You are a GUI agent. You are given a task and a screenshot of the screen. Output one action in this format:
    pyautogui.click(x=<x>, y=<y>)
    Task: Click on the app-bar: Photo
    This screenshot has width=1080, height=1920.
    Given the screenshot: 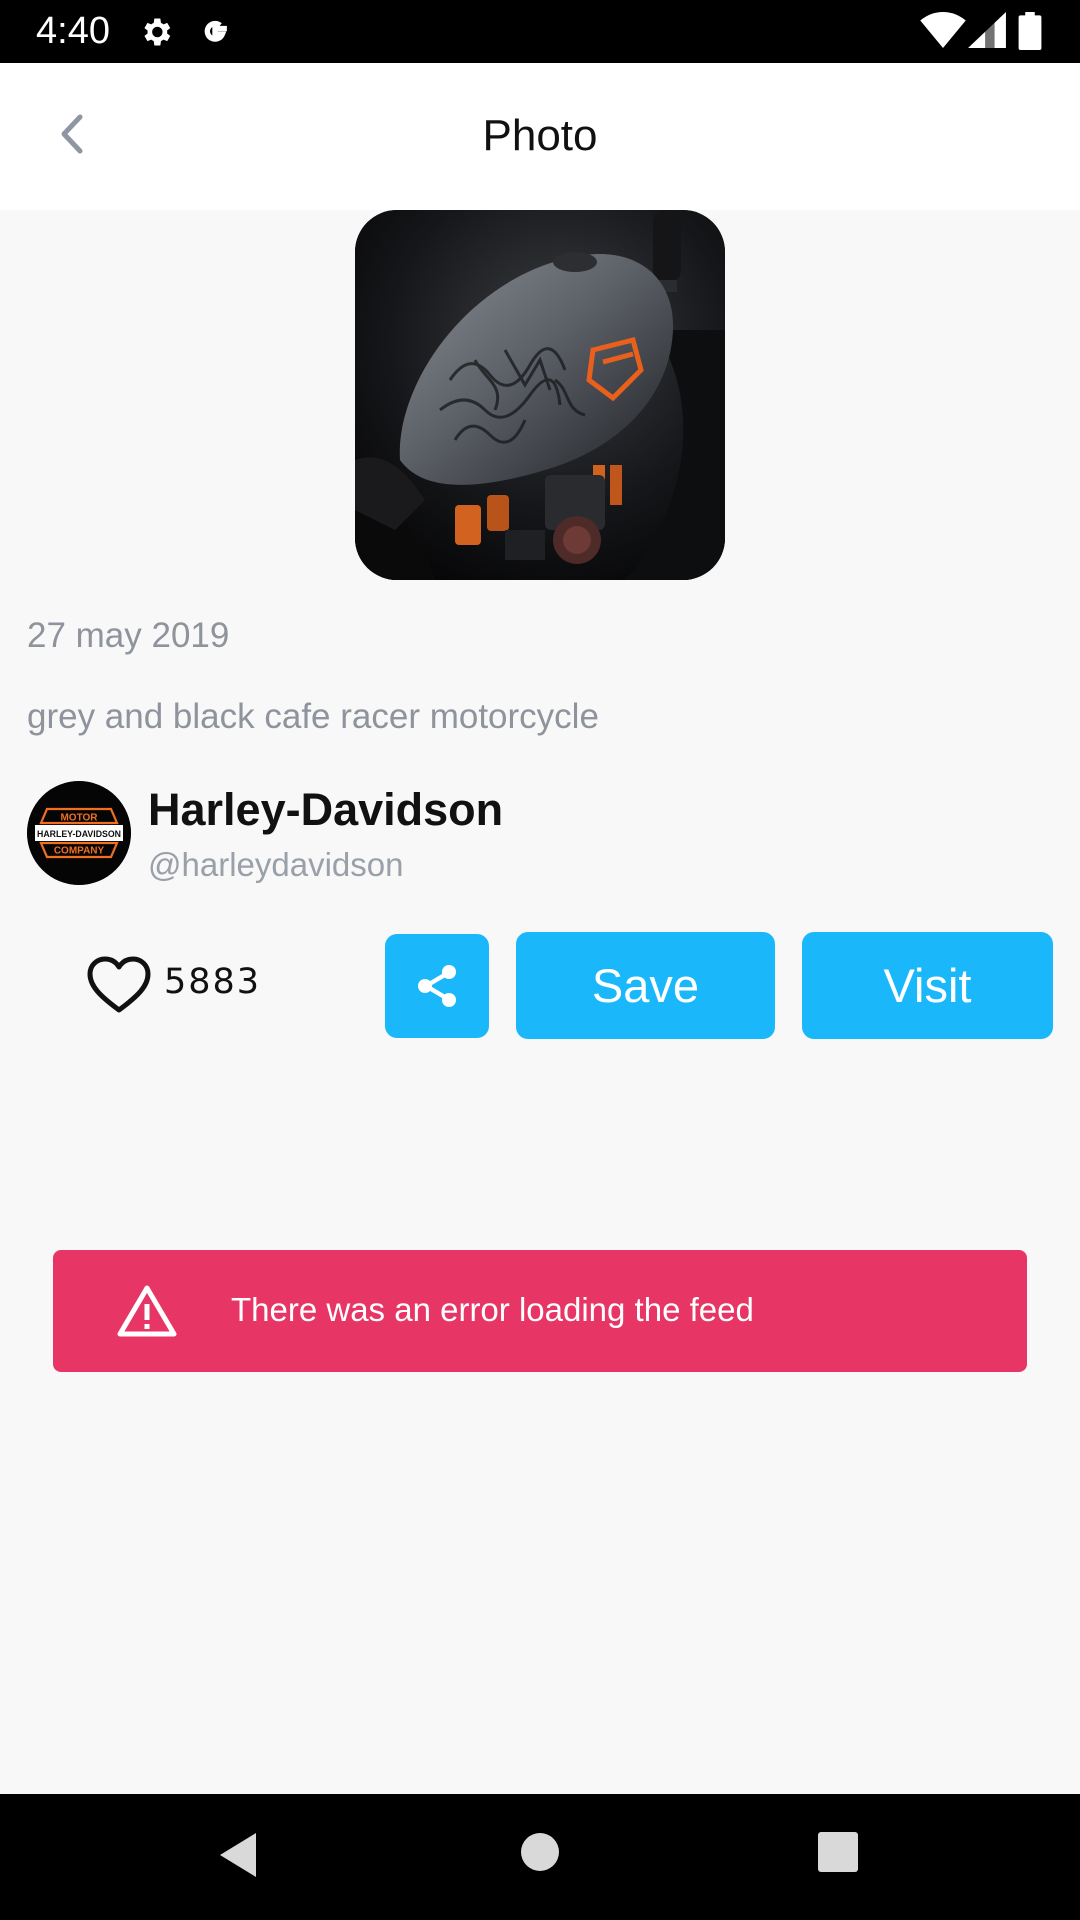 What is the action you would take?
    pyautogui.click(x=540, y=136)
    